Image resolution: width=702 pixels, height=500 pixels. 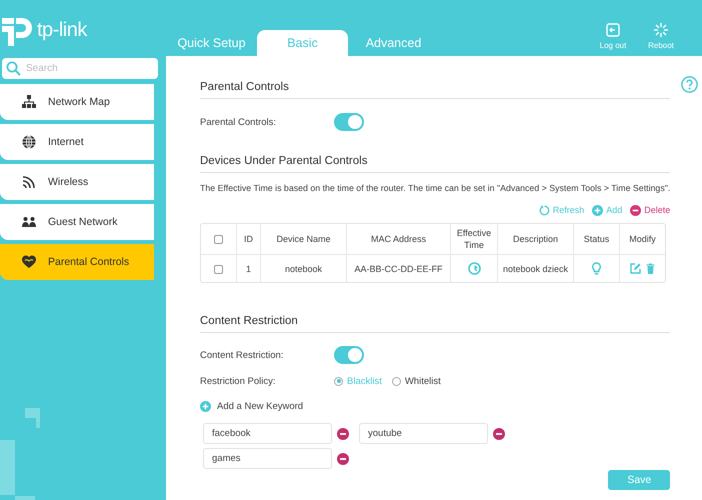 What do you see at coordinates (304, 239) in the screenshot?
I see `column-header: Device Name` at bounding box center [304, 239].